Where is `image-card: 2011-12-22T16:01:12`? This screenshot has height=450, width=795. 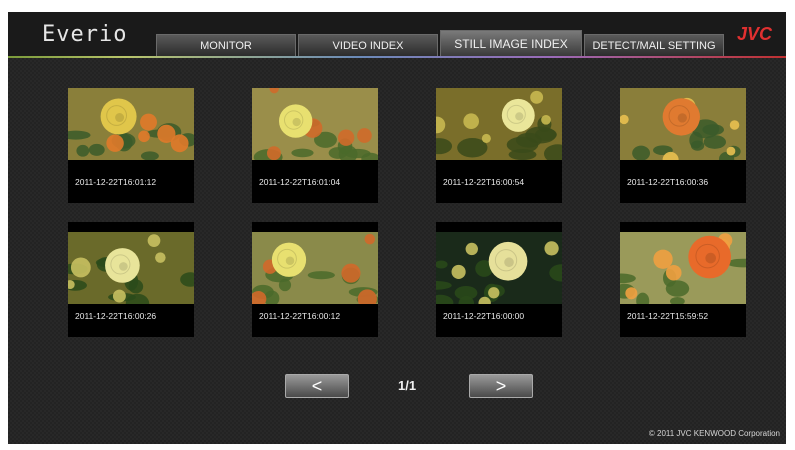
image-card: 2011-12-22T16:01:12 is located at coordinates (131, 145).